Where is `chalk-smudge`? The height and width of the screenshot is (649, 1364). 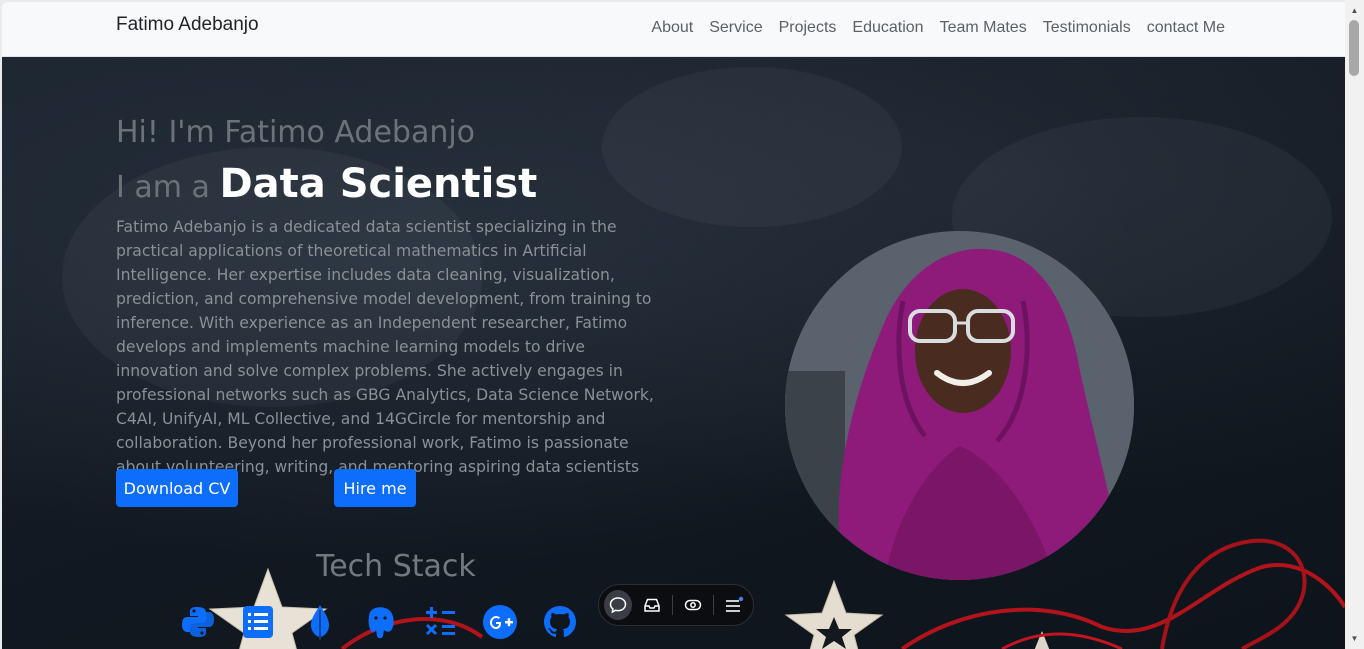 chalk-smudge is located at coordinates (752, 147).